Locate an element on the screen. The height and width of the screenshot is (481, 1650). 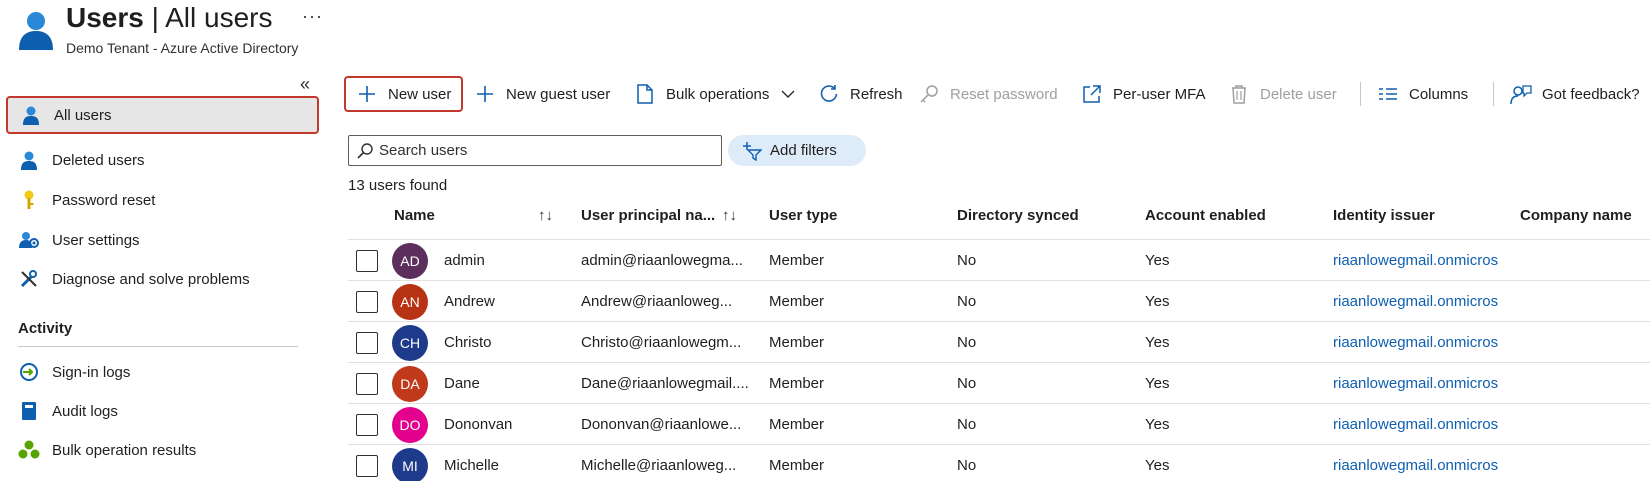
avatar: CH is located at coordinates (410, 343).